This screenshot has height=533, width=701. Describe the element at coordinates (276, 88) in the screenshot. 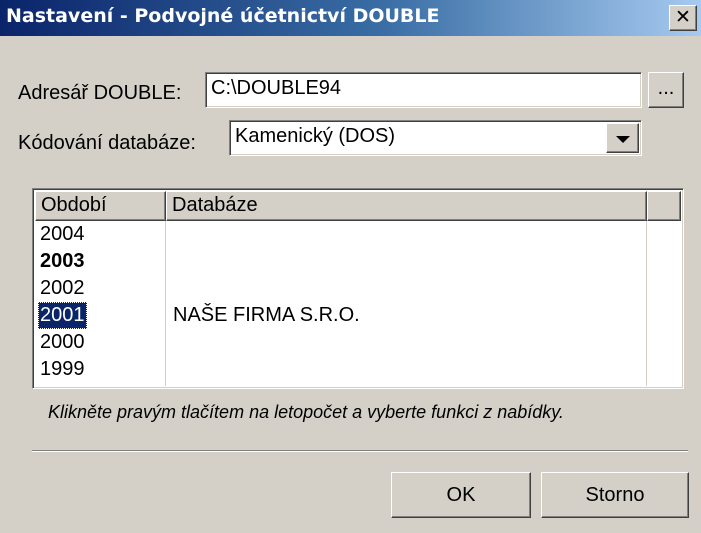

I see `directory-value: C:\DOUBLE94` at that location.